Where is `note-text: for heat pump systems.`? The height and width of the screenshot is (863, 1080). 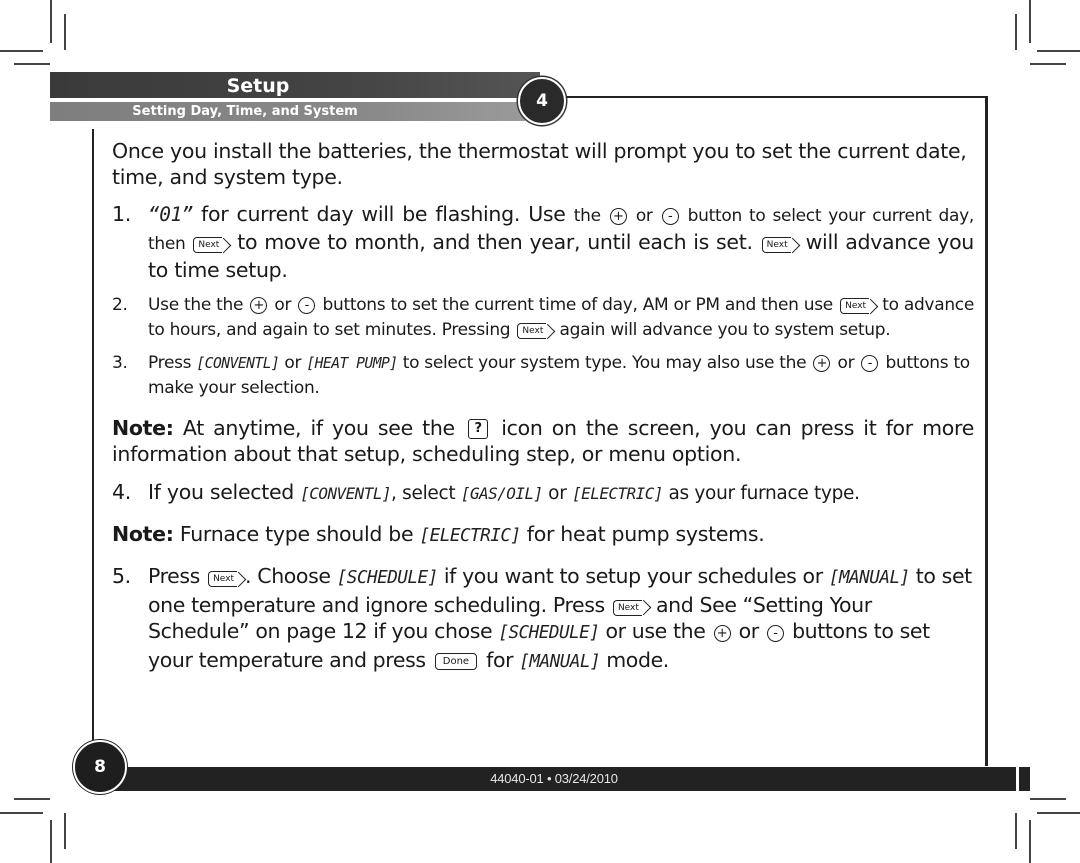
note-text: for heat pump systems. is located at coordinates (642, 534).